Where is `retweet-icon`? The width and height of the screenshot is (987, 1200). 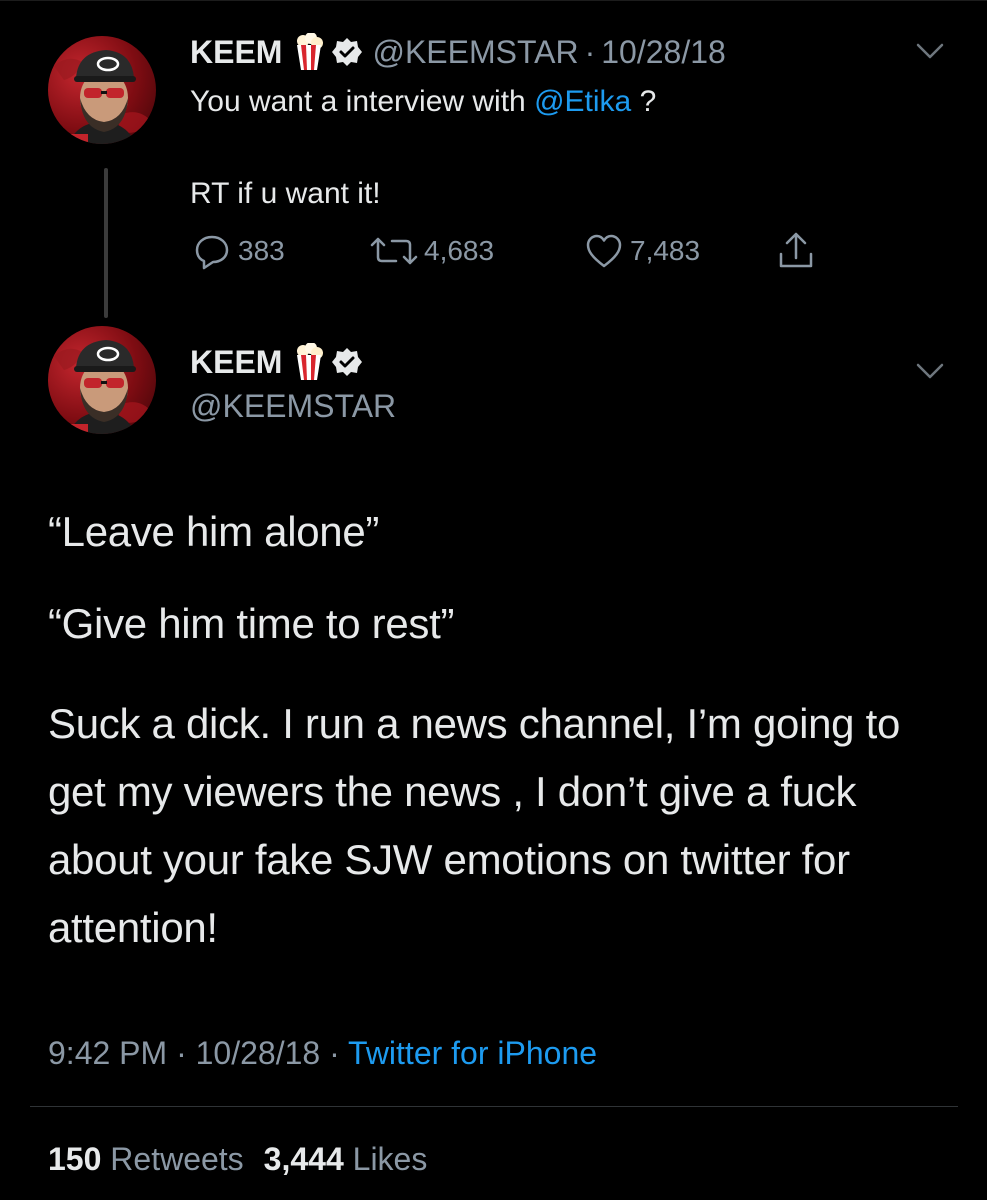
retweet-icon is located at coordinates (394, 251).